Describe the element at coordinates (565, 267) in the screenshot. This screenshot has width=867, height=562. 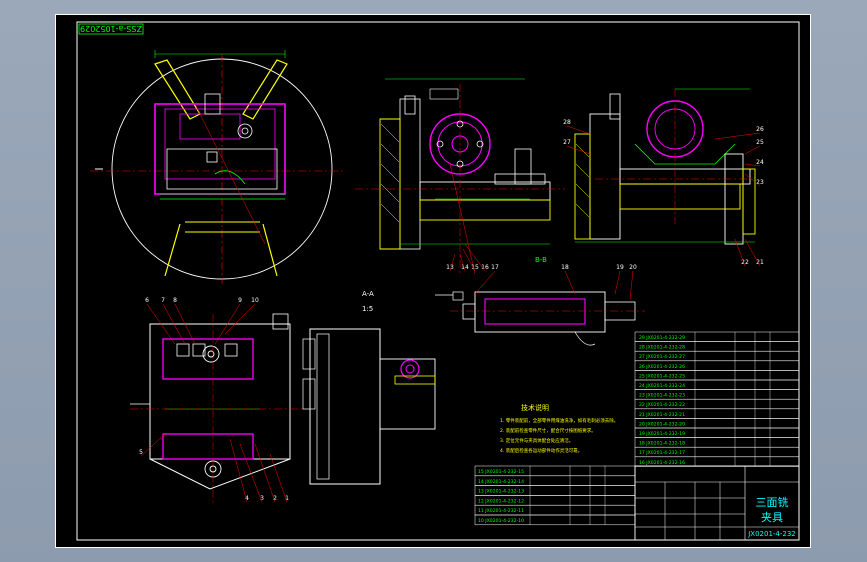
I see `balloon-label: 18` at that location.